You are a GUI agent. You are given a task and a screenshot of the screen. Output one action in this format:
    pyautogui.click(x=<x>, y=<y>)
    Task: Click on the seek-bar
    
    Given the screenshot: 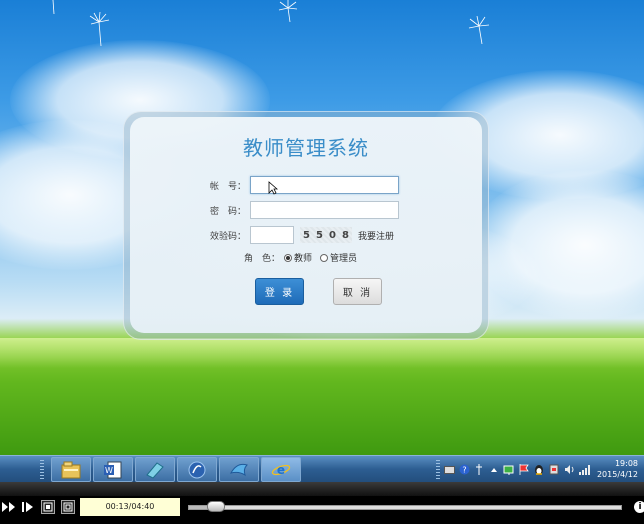 What is the action you would take?
    pyautogui.click(x=405, y=507)
    